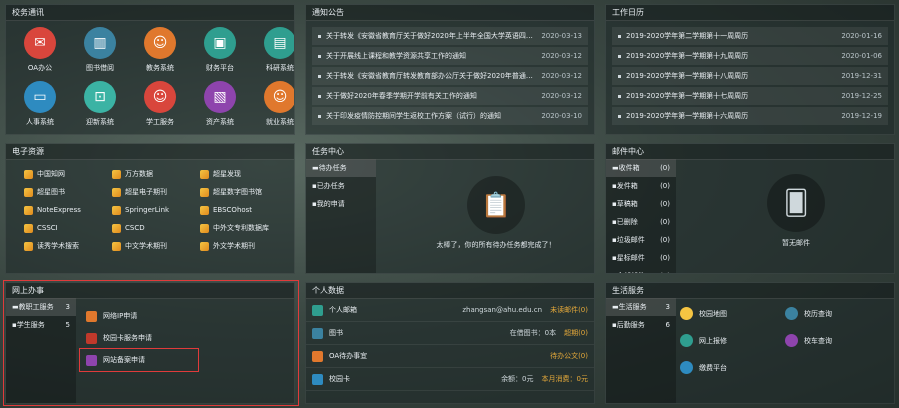 This screenshot has height=408, width=899. What do you see at coordinates (641, 258) in the screenshot?
I see `nav-item: ▪ 星标邮件 (0)` at bounding box center [641, 258].